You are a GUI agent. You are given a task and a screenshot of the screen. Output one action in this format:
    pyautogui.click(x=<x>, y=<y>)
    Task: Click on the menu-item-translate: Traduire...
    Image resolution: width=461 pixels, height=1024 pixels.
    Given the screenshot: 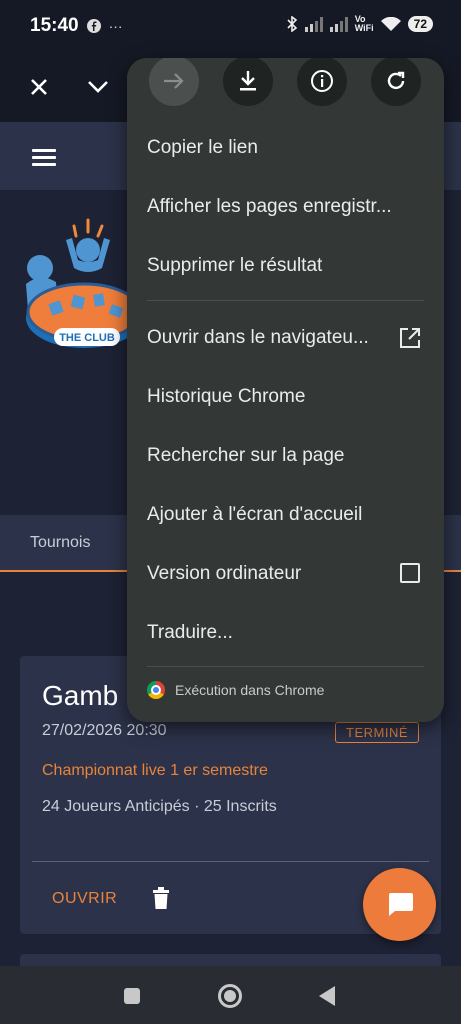 What is the action you would take?
    pyautogui.click(x=190, y=633)
    